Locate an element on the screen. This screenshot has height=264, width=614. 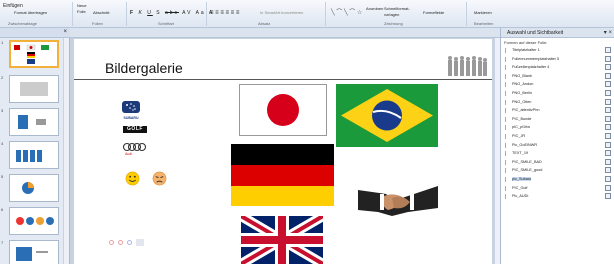
smiley-bad-image is located at coordinates (159, 178).